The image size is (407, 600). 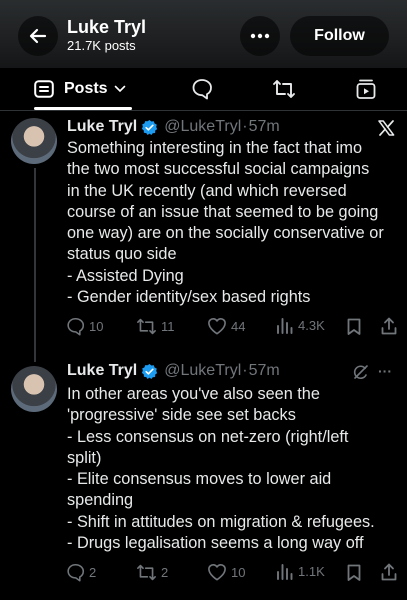 I want to click on like-count: 10, so click(x=238, y=572).